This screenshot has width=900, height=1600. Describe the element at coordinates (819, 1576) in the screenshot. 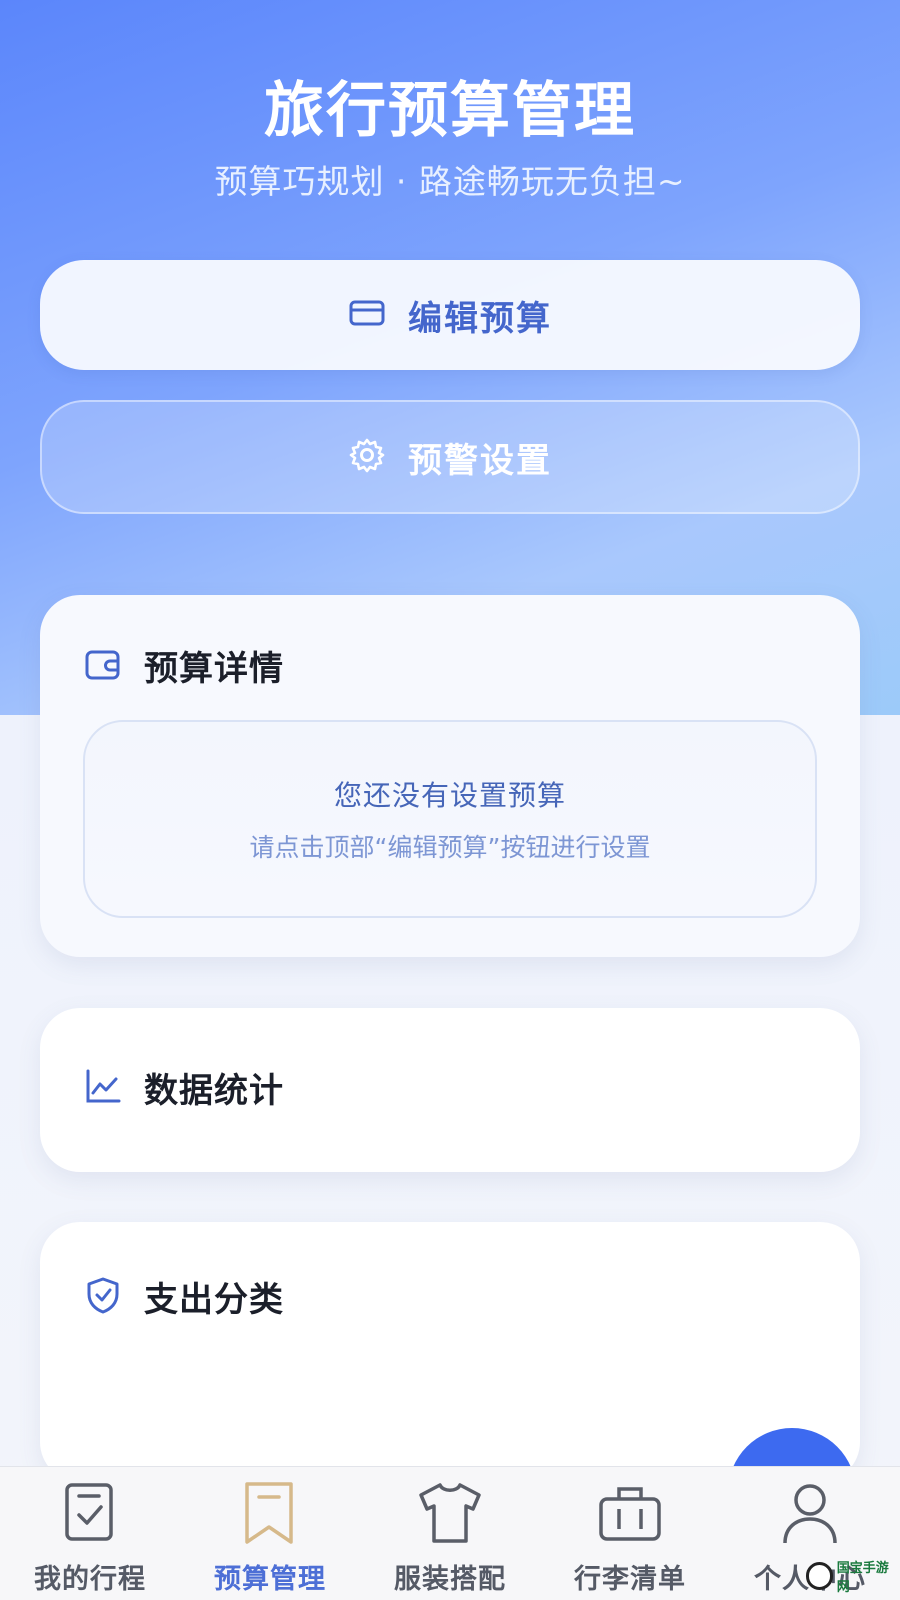

I see `panda-logo-icon` at that location.